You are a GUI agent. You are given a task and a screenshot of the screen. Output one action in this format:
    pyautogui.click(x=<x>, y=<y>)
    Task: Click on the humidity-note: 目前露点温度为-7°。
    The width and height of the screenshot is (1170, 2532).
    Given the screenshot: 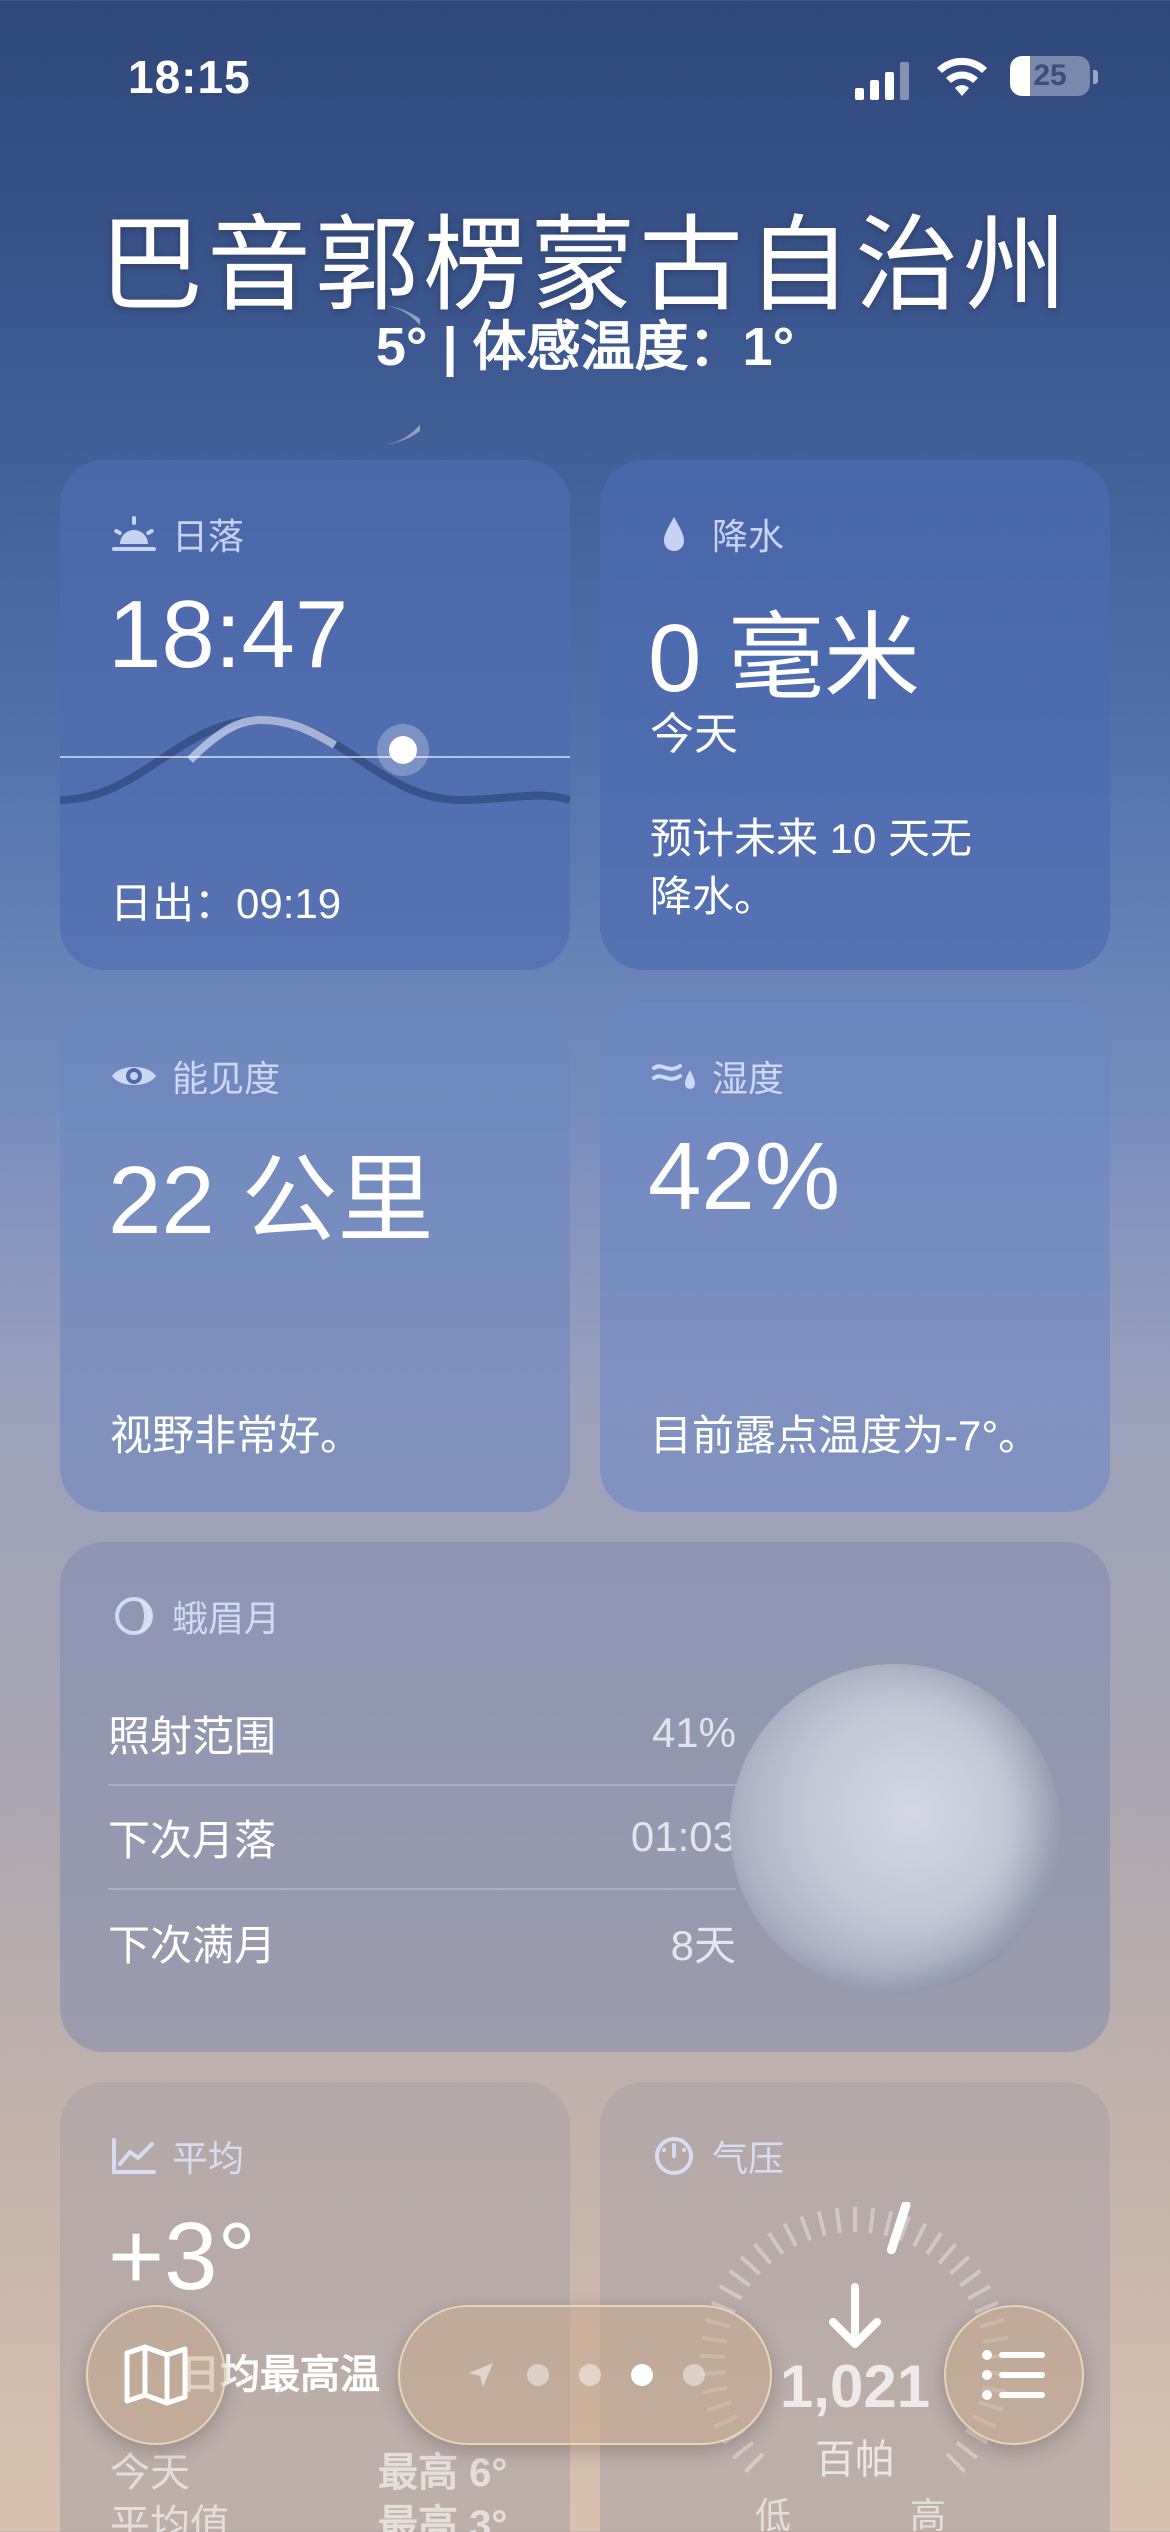 What is the action you would take?
    pyautogui.click(x=845, y=1435)
    